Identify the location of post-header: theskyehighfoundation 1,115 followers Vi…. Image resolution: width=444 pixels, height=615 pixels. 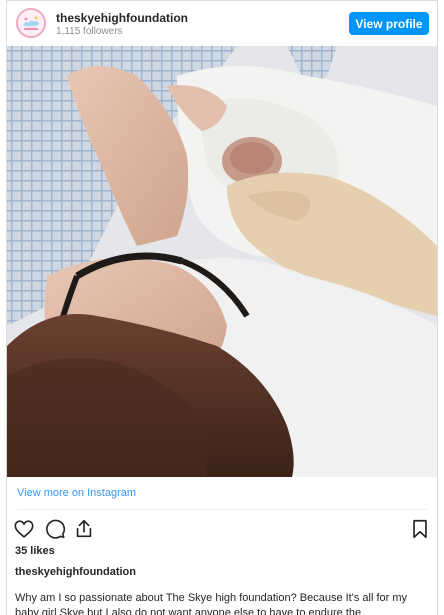
(222, 23).